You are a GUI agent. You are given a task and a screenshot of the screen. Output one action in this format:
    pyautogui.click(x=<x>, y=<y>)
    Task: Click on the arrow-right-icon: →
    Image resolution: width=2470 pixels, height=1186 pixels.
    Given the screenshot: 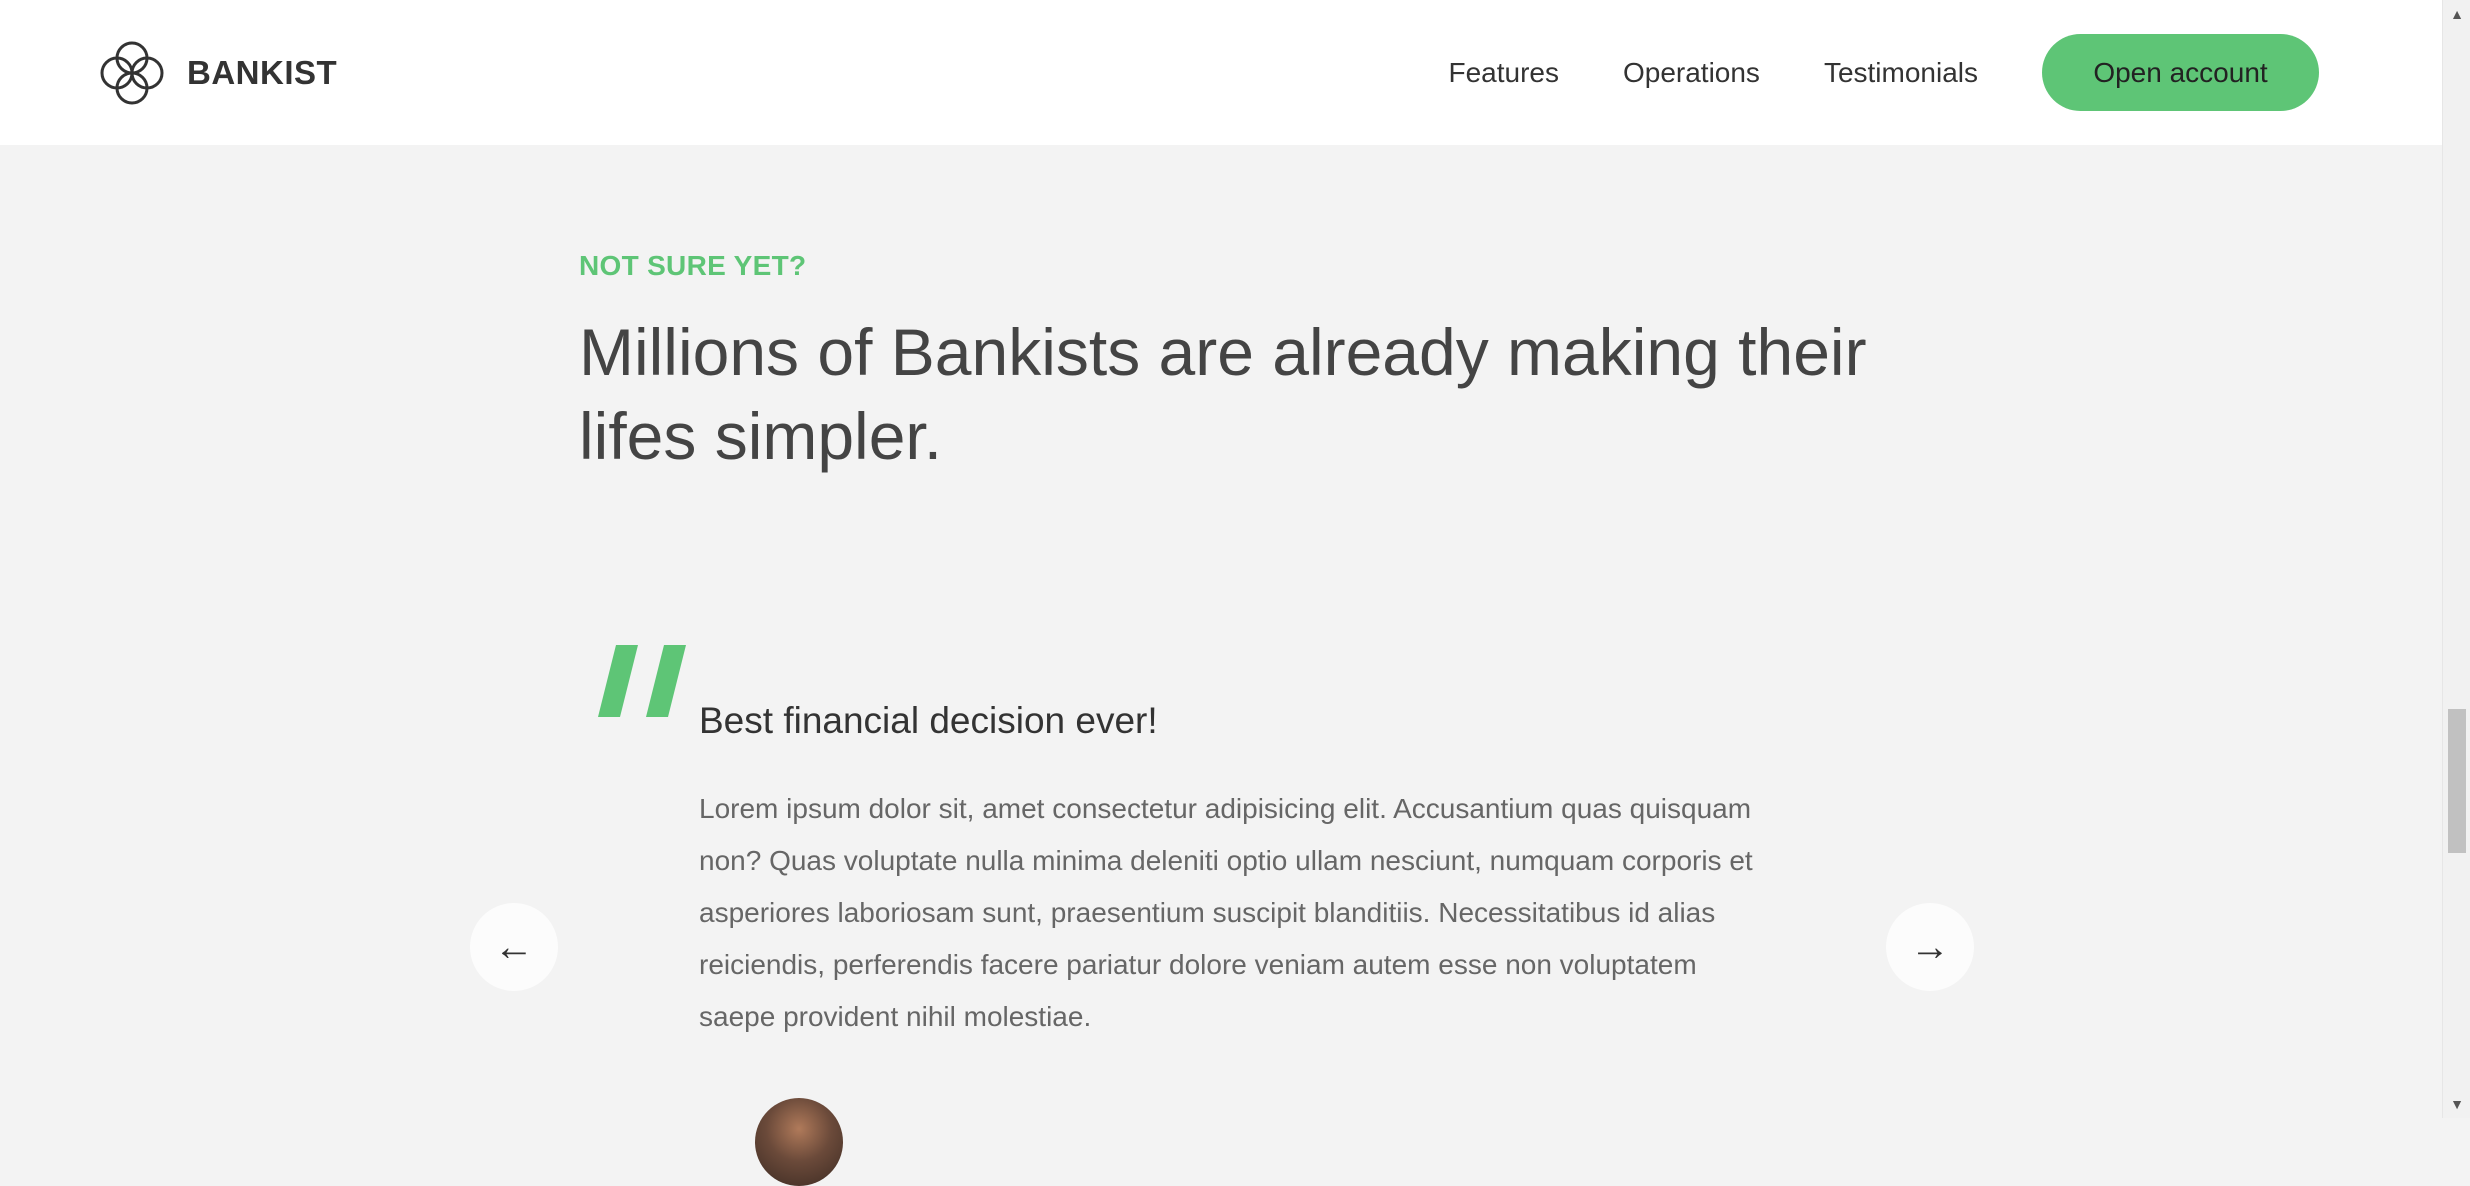 What is the action you would take?
    pyautogui.click(x=1930, y=946)
    